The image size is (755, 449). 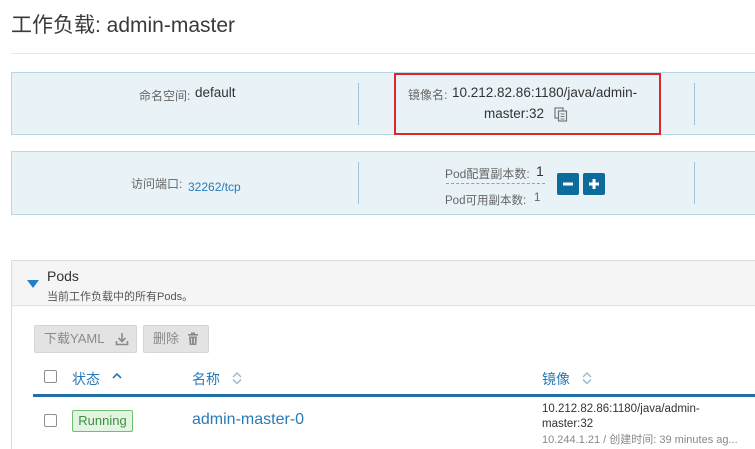 I want to click on info-panel-port-replicas: 访问端口: 32262/tcp Pod配置副本数: 1 Pod可用副本数: 1, so click(x=383, y=183).